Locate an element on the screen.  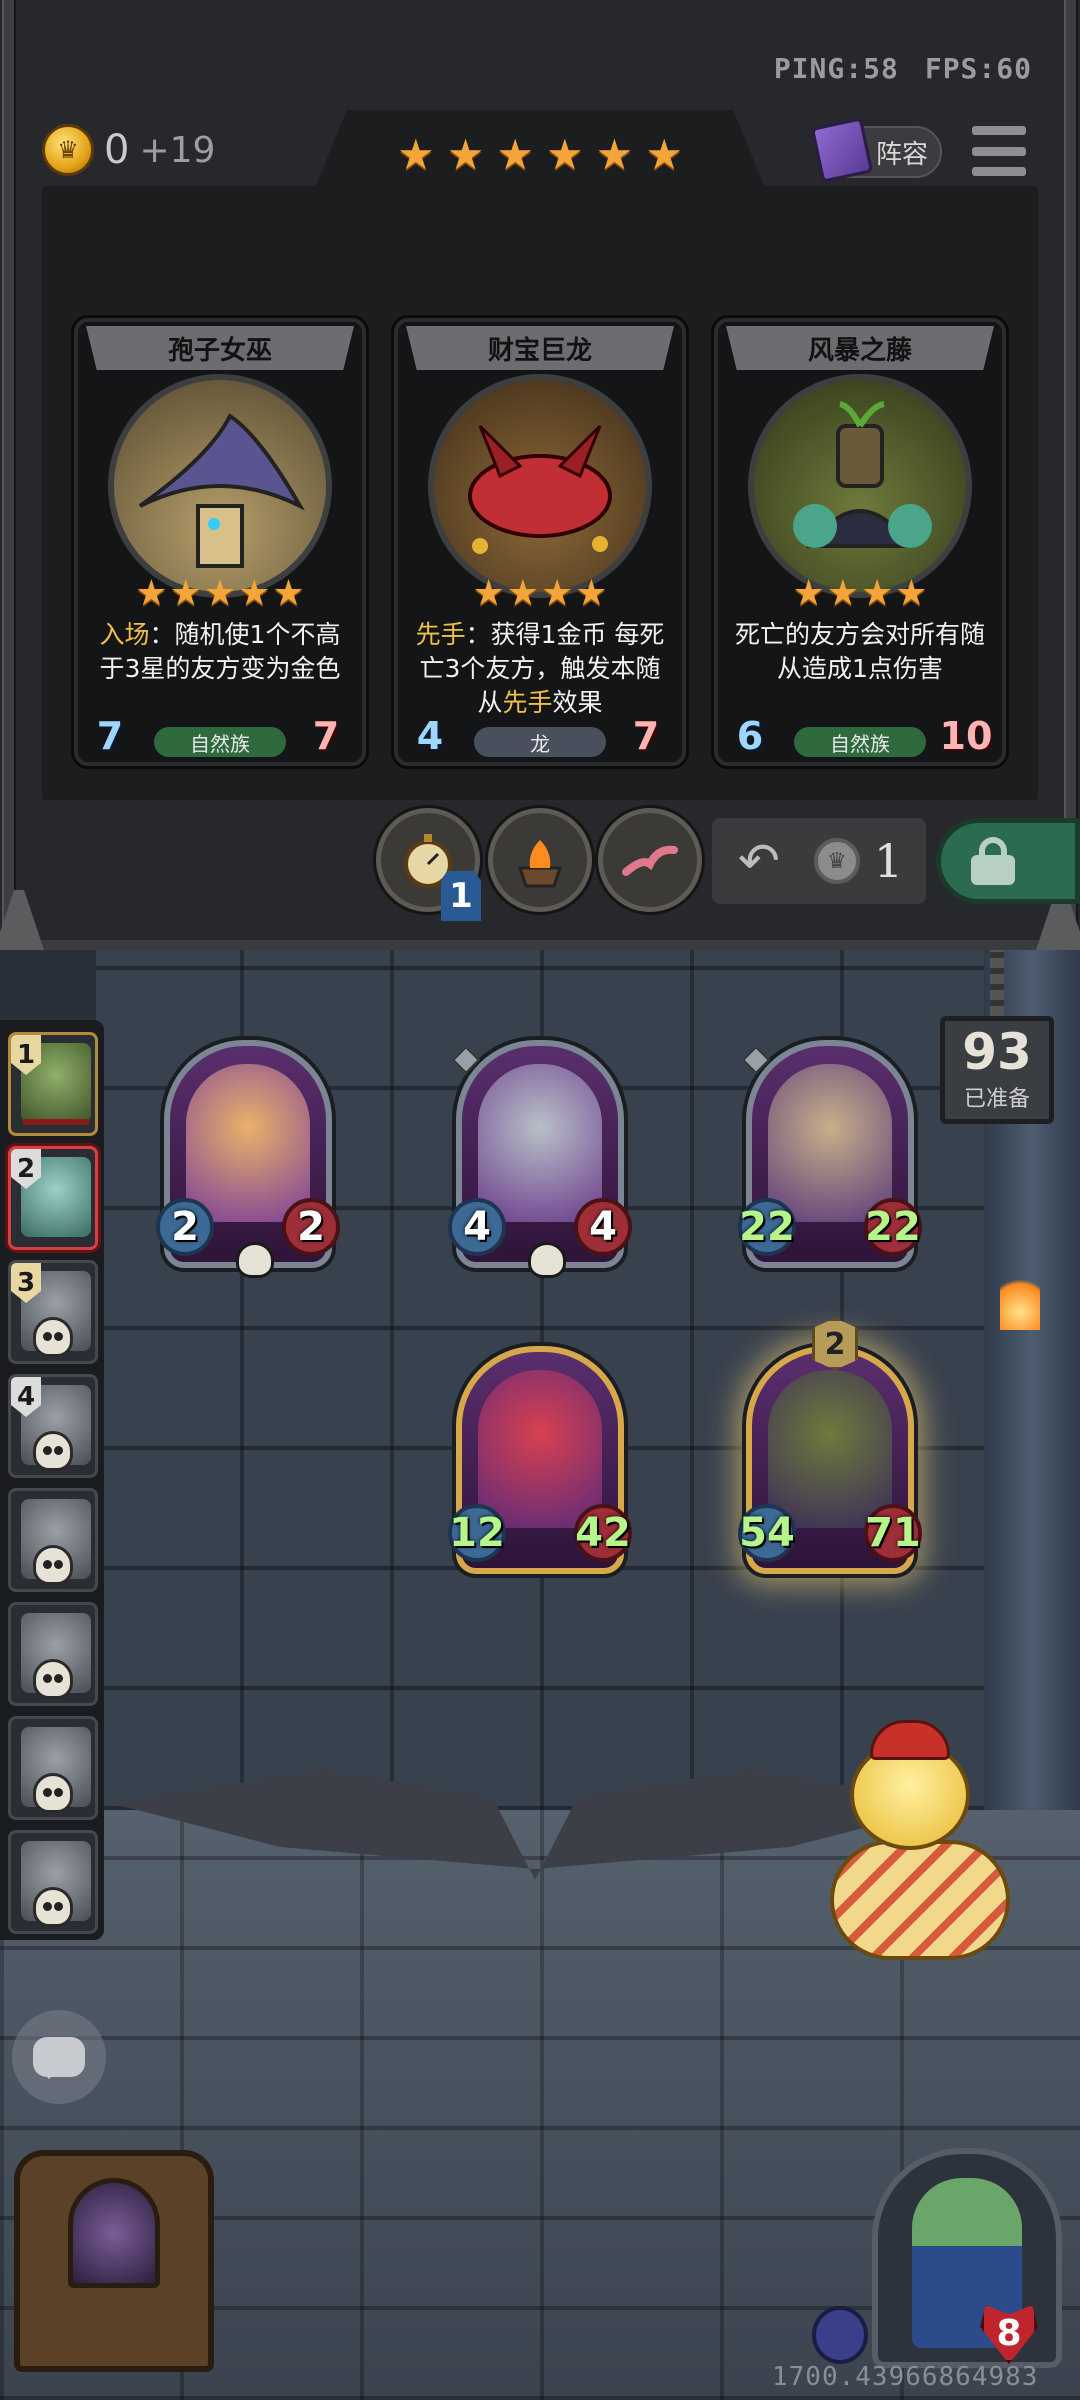
minion-attack: 12 is located at coordinates (477, 1533).